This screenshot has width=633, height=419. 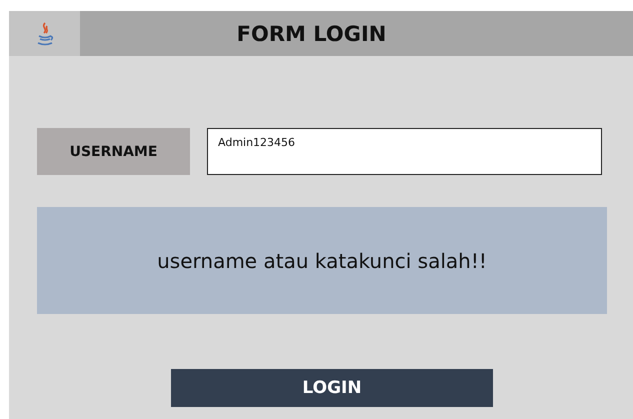 I want to click on login-button: LOGIN, so click(x=332, y=388).